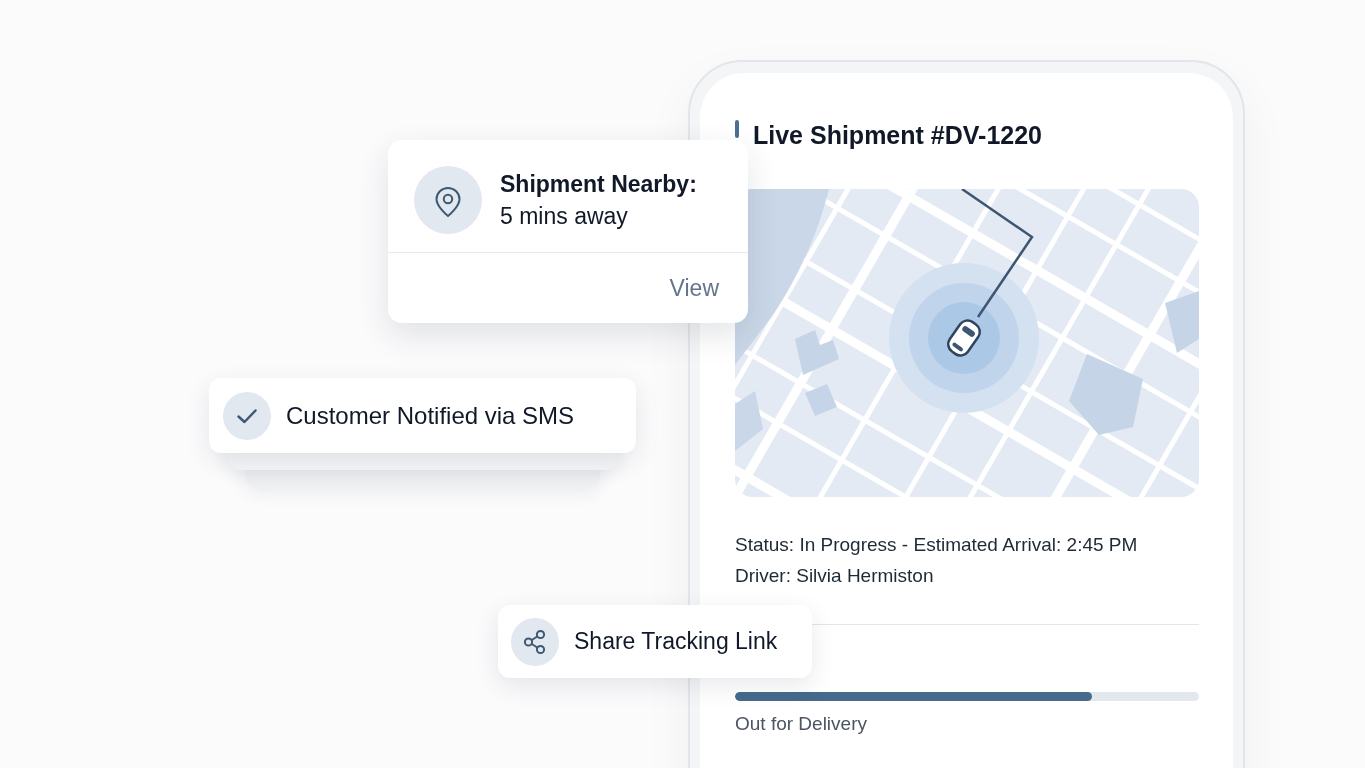 This screenshot has height=768, width=1365. I want to click on checkmark-icon, so click(247, 415).